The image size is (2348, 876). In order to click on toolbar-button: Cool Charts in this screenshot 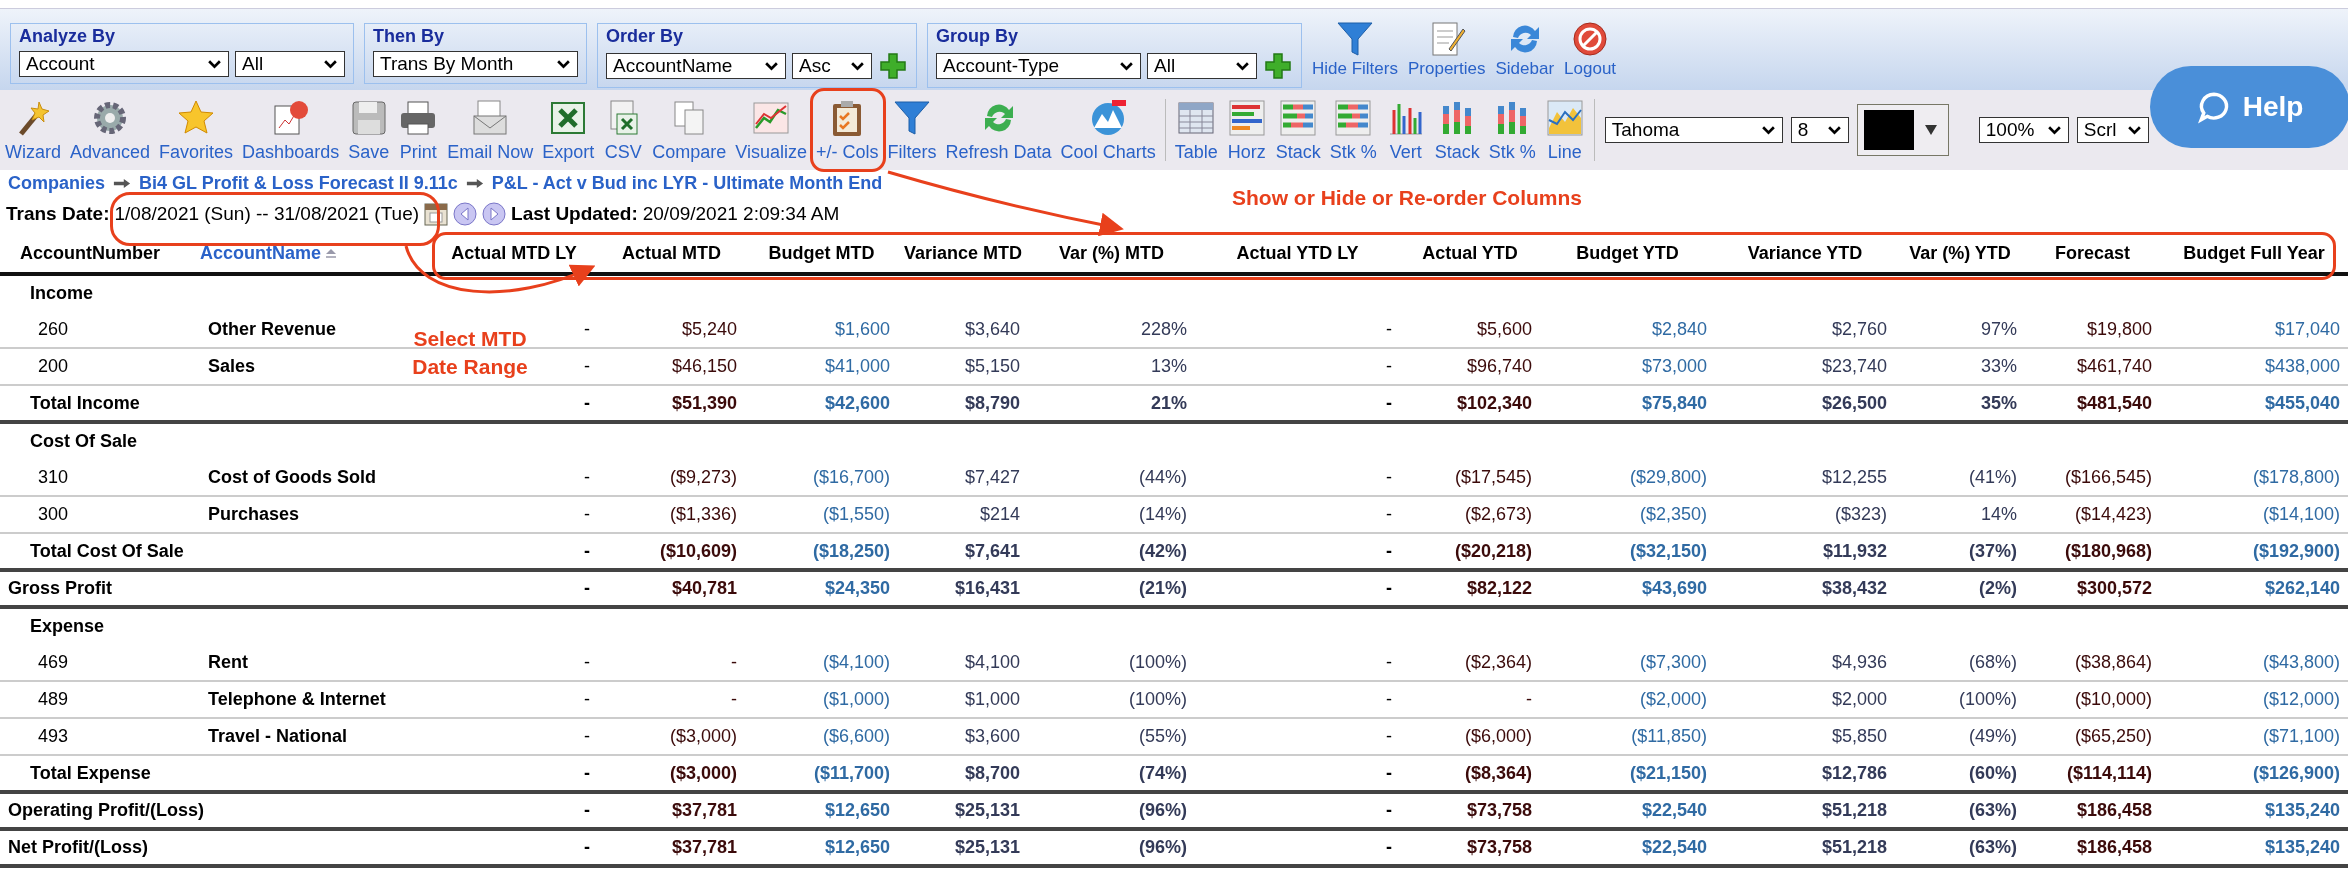, I will do `click(1108, 130)`.